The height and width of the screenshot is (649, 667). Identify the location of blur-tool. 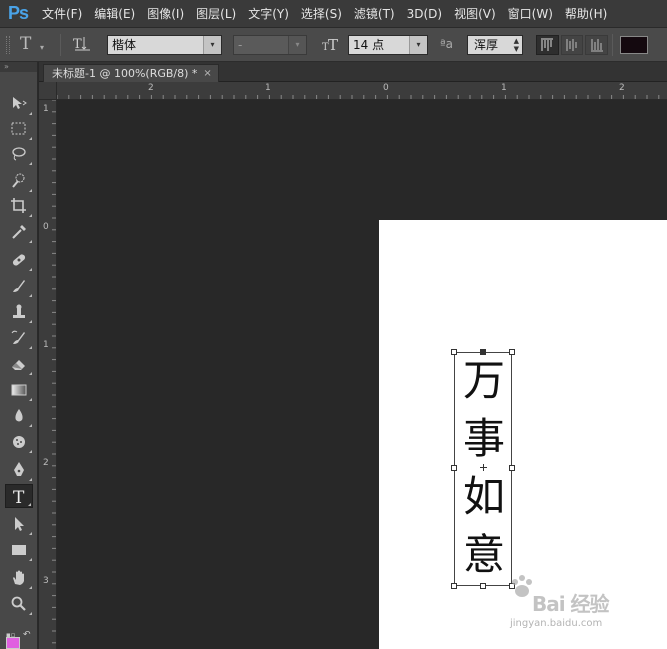
(19, 416).